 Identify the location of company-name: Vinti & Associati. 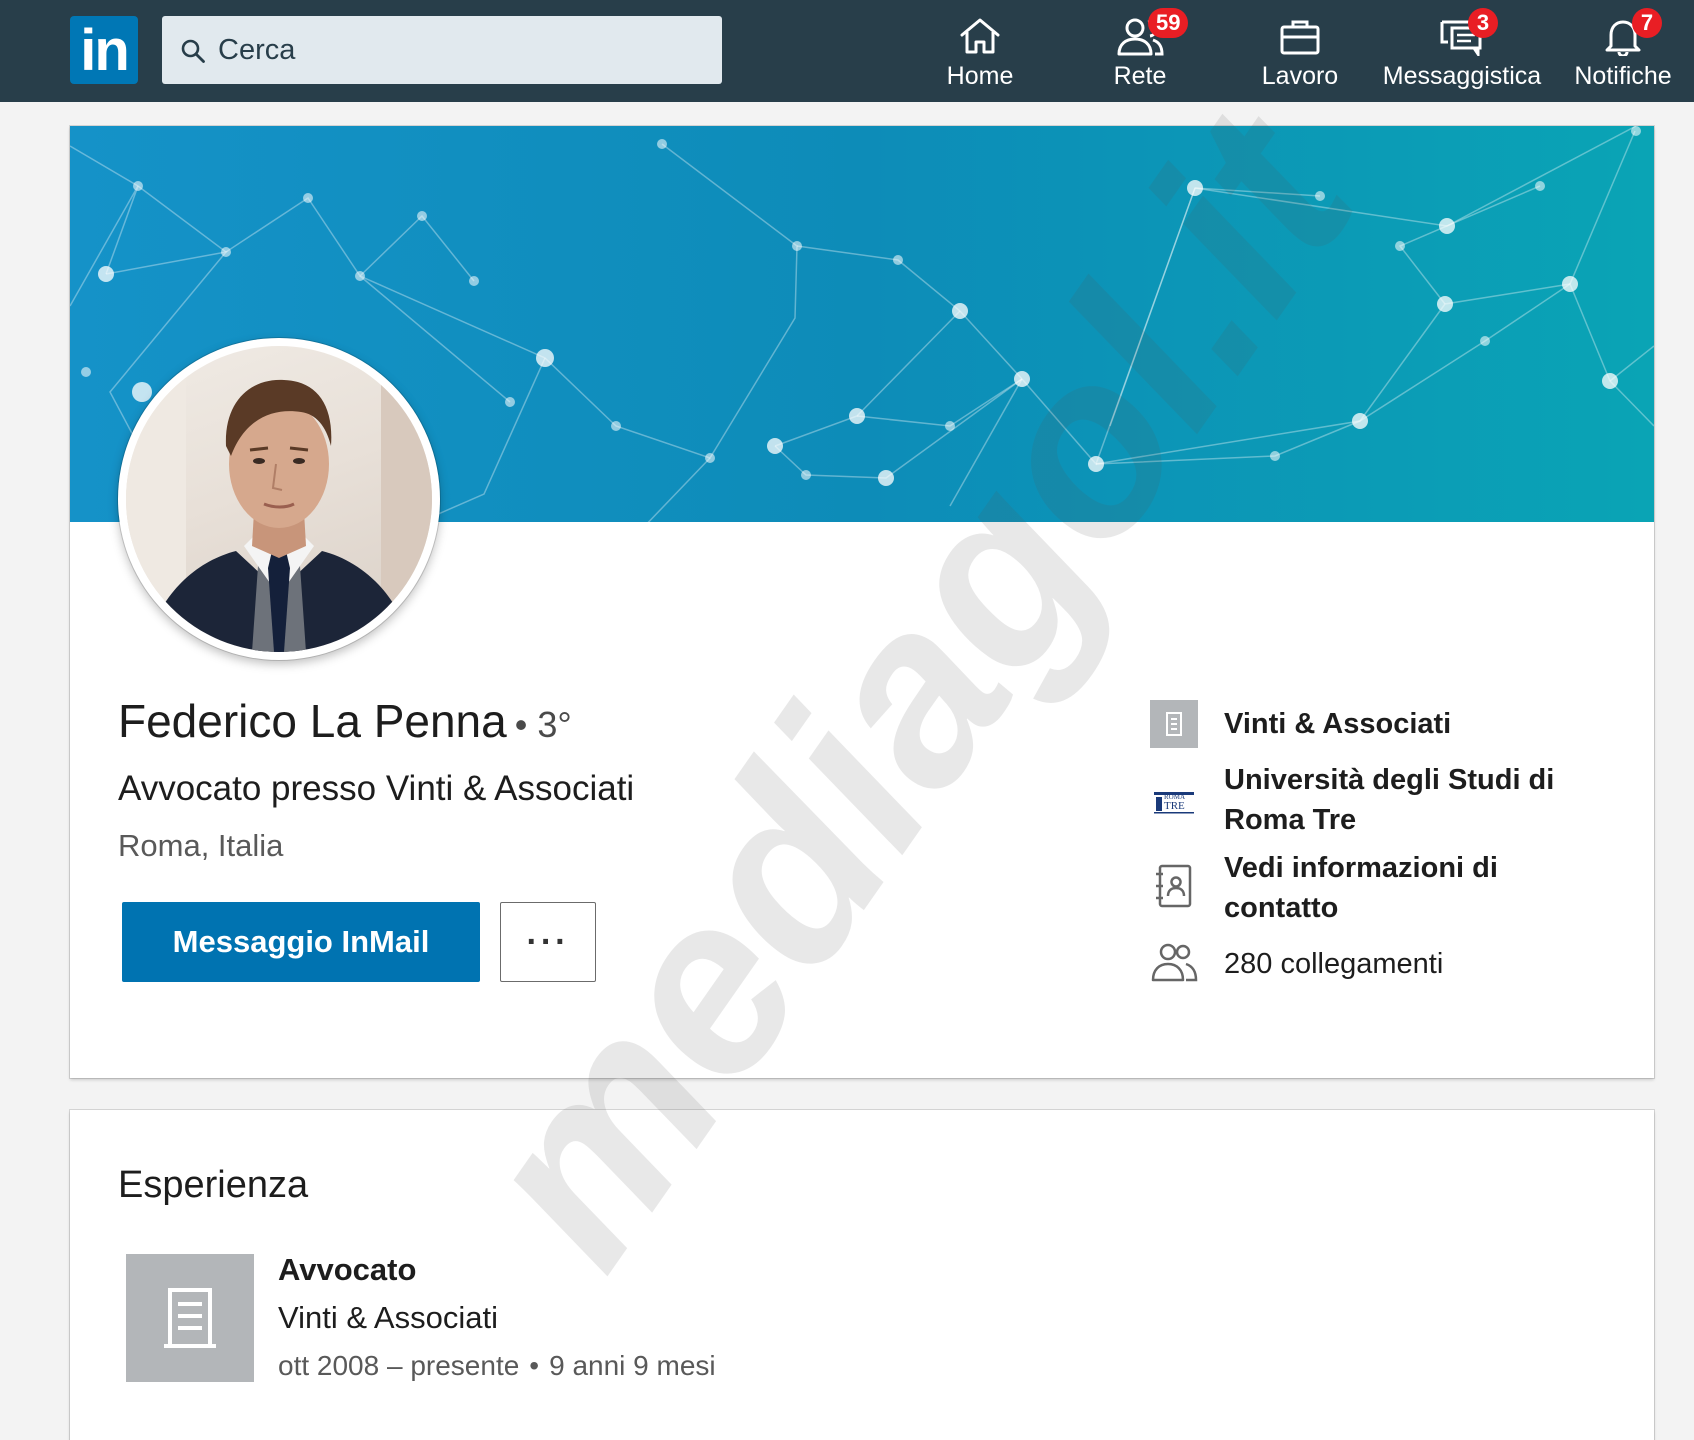
(1338, 724).